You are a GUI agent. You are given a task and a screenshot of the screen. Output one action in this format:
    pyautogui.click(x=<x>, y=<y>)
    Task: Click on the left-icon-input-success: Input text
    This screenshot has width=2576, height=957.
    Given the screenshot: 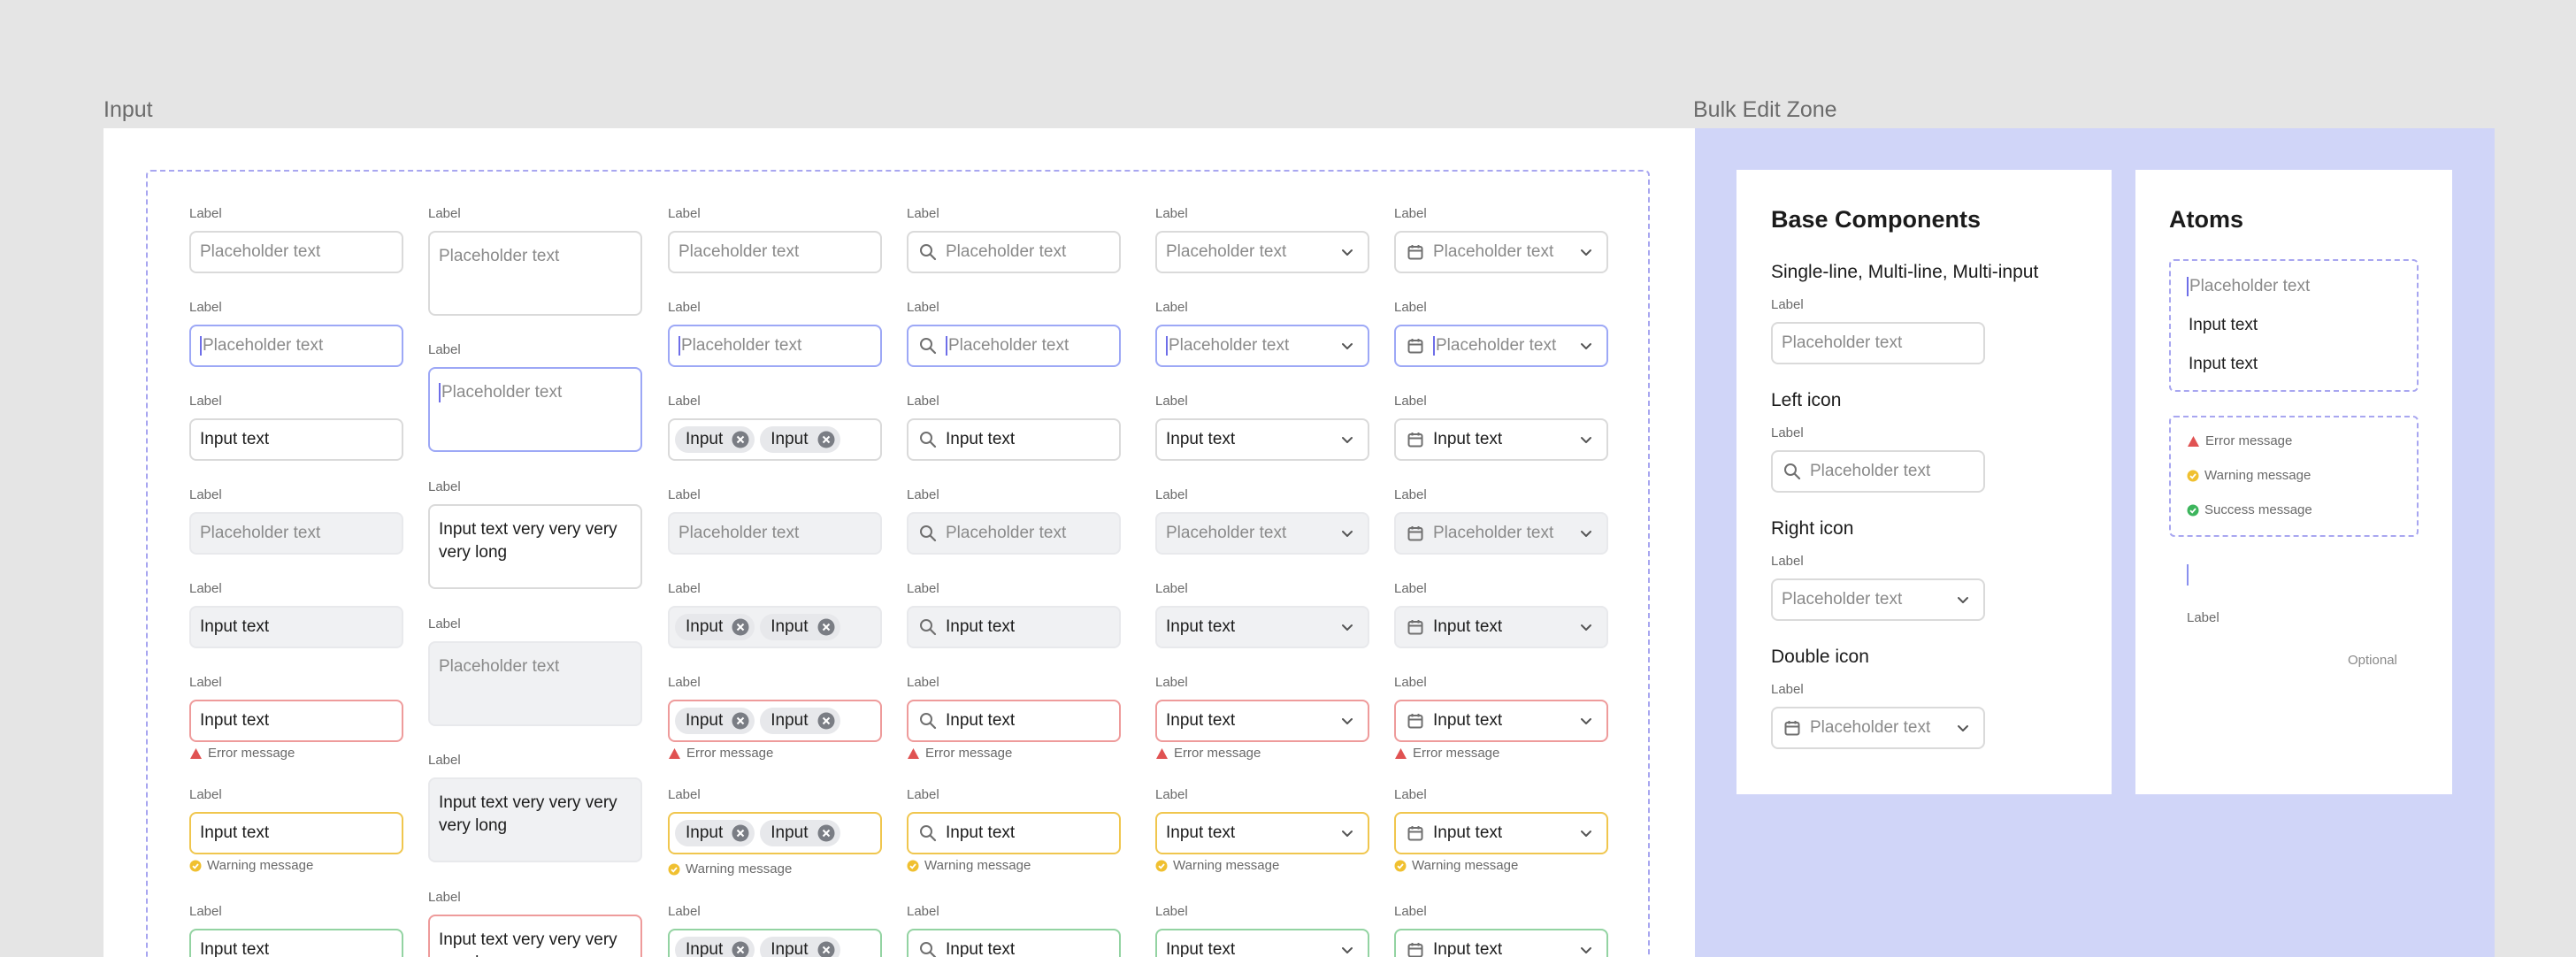 What is the action you would take?
    pyautogui.click(x=1014, y=943)
    